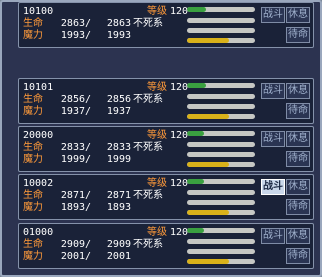  Describe the element at coordinates (72, 159) in the screenshot. I see `mp-current: 1999` at that location.